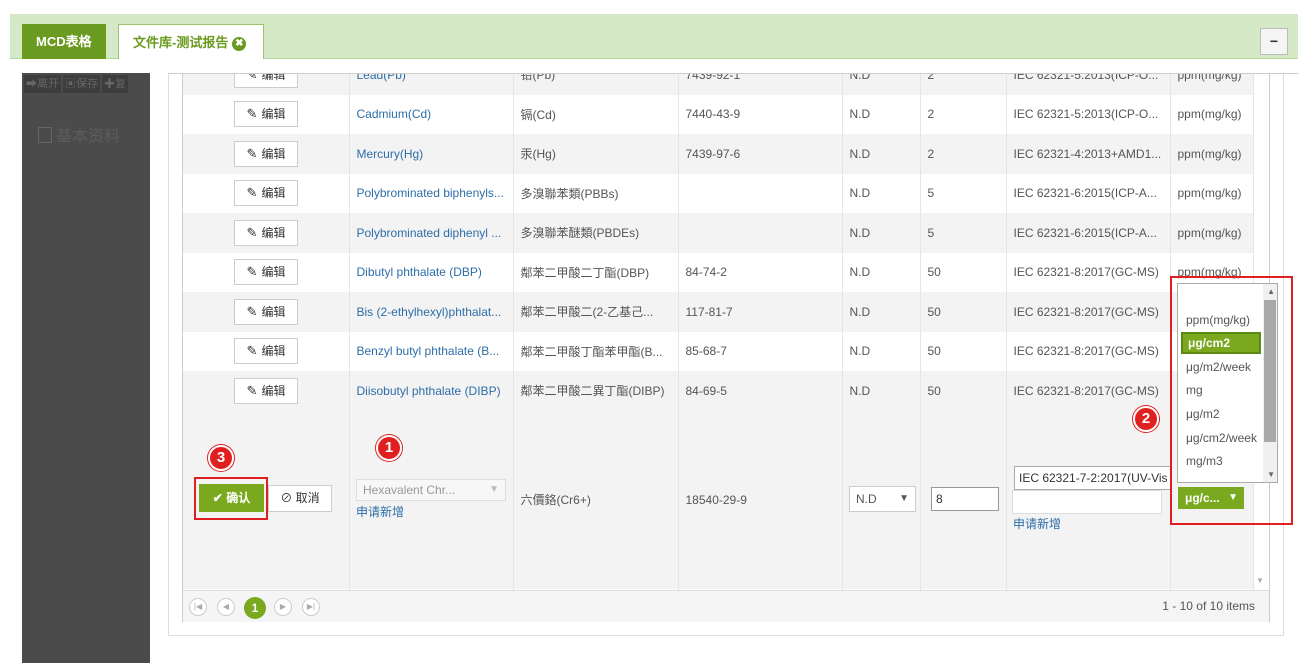  I want to click on edit-row-cas: 18540-29-9, so click(760, 499).